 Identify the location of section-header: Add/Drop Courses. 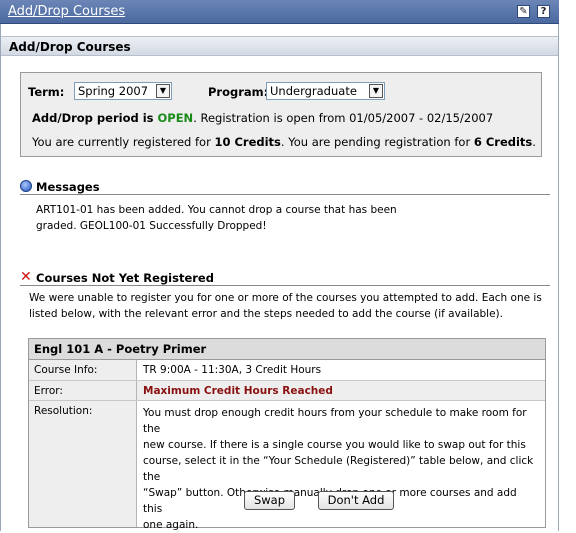
(279, 46).